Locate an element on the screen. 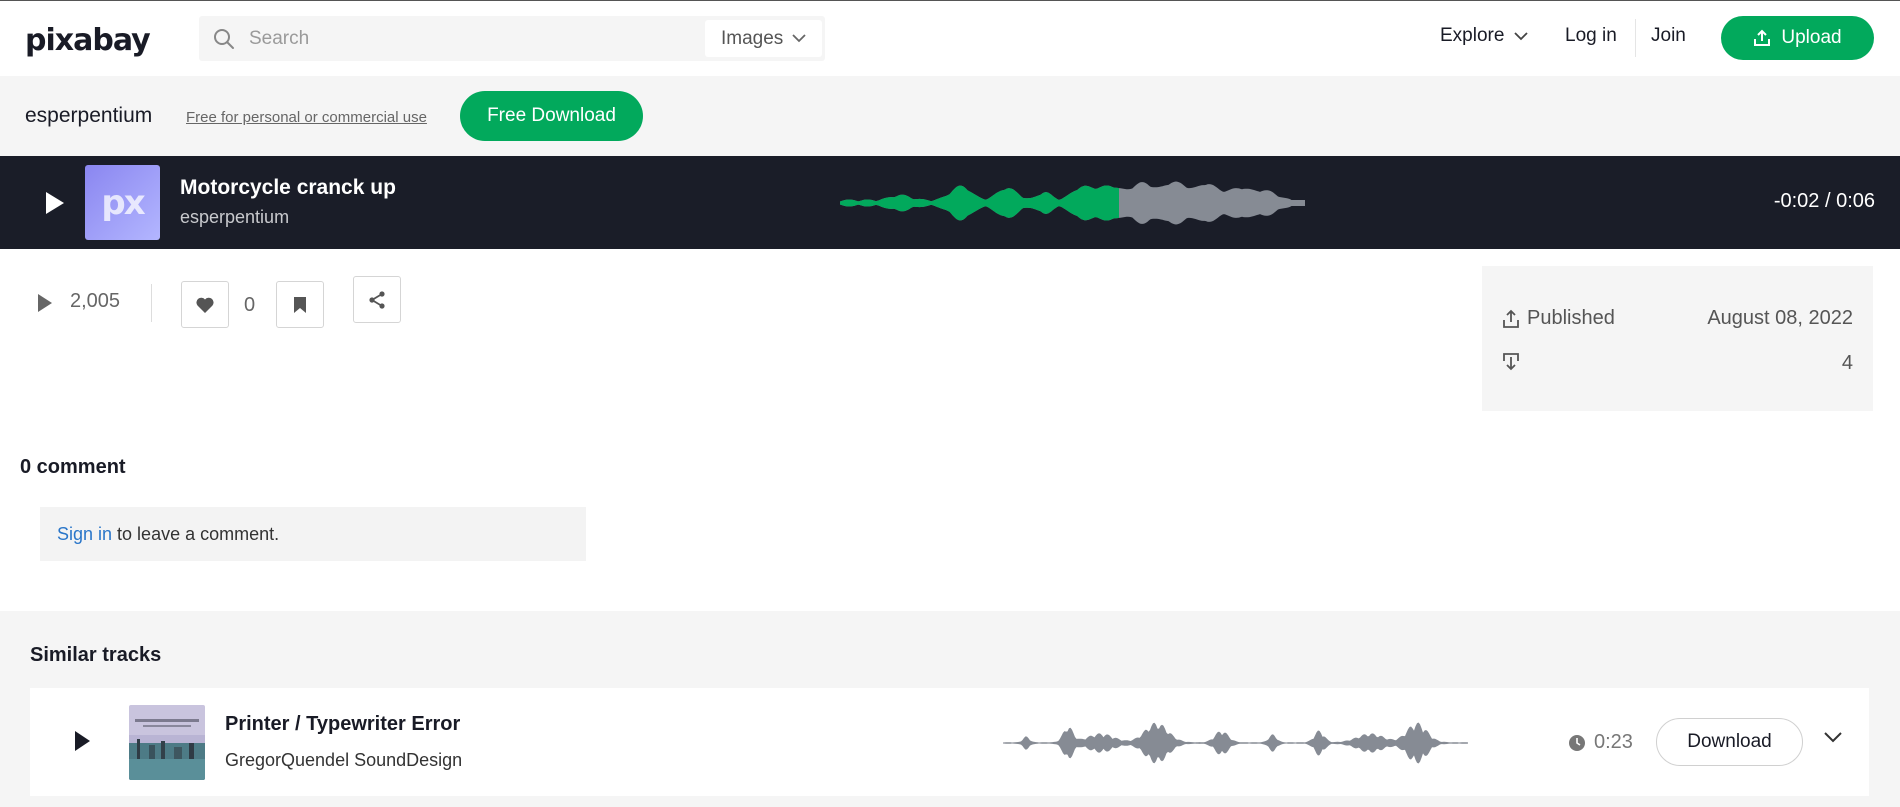 Image resolution: width=1900 pixels, height=807 pixels. pixabay-logo: pixabay is located at coordinates (88, 40).